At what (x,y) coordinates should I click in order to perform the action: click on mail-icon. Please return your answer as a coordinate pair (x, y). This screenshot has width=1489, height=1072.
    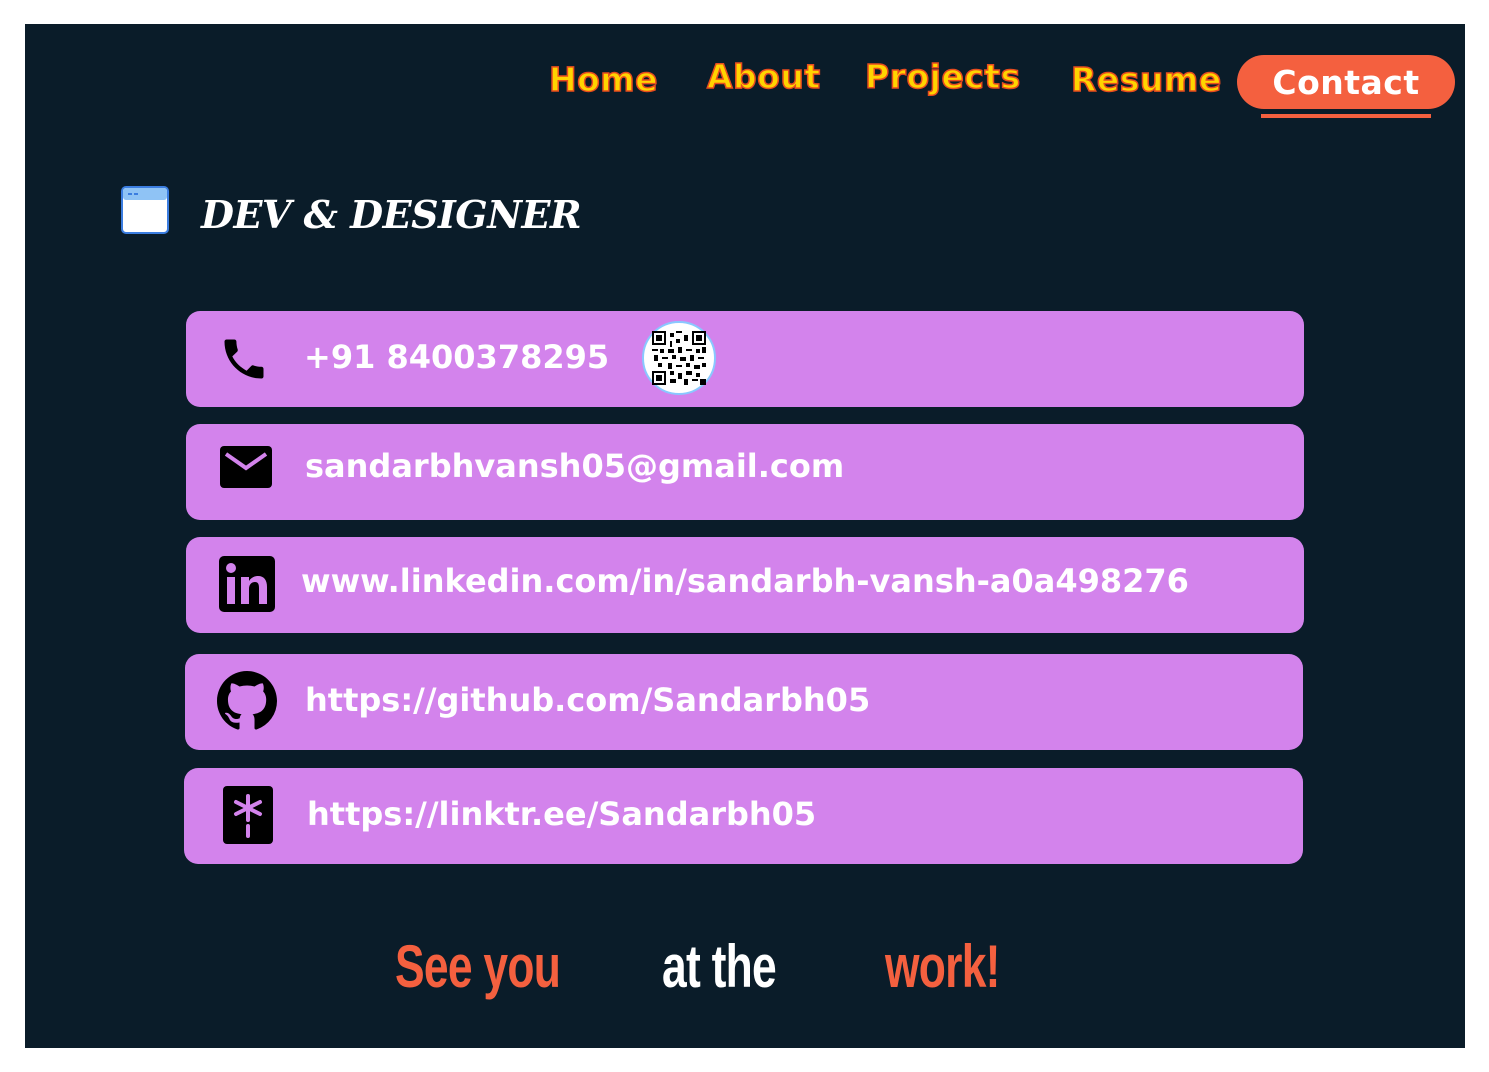
    Looking at the image, I should click on (246, 469).